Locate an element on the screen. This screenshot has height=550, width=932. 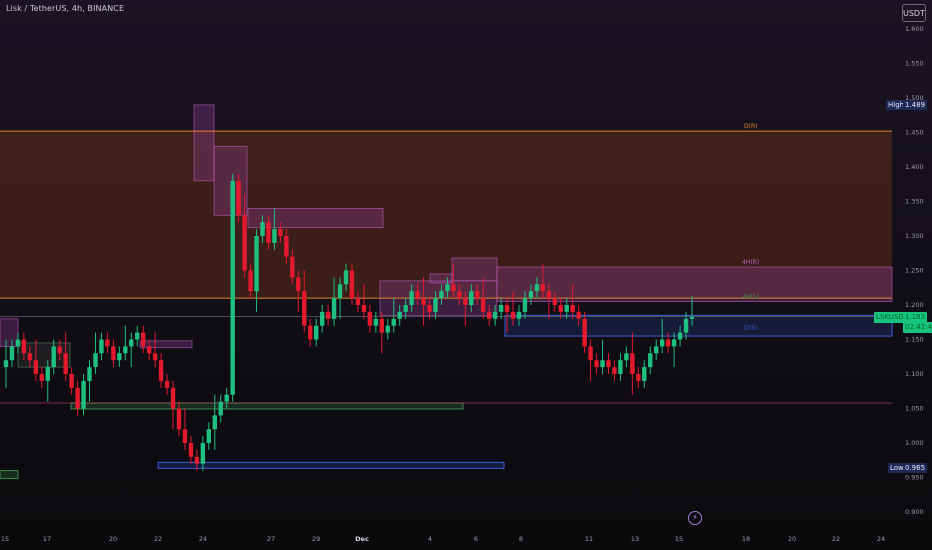
low-demand-zone is located at coordinates (331, 465).